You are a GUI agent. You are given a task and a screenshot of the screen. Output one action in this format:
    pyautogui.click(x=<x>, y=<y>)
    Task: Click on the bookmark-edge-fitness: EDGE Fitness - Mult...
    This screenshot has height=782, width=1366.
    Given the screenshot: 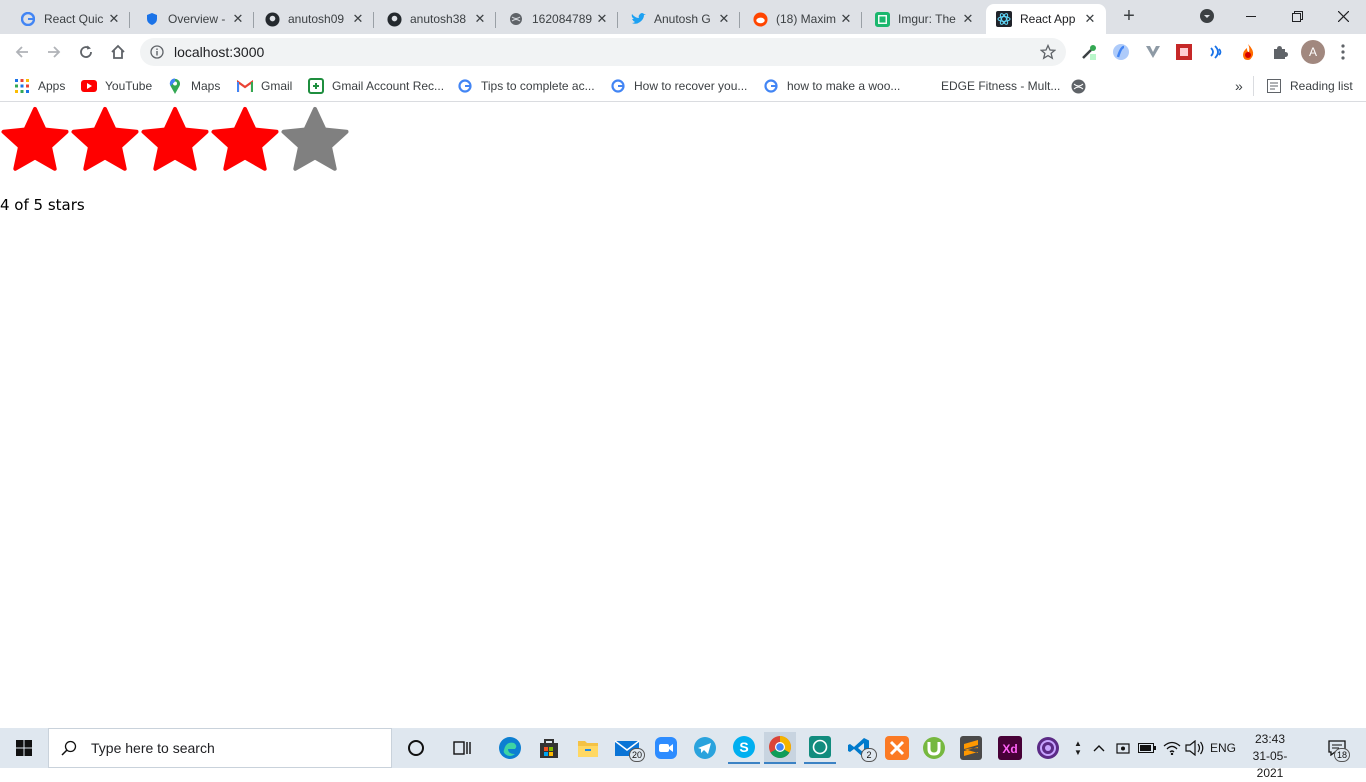 What is the action you would take?
    pyautogui.click(x=1000, y=86)
    